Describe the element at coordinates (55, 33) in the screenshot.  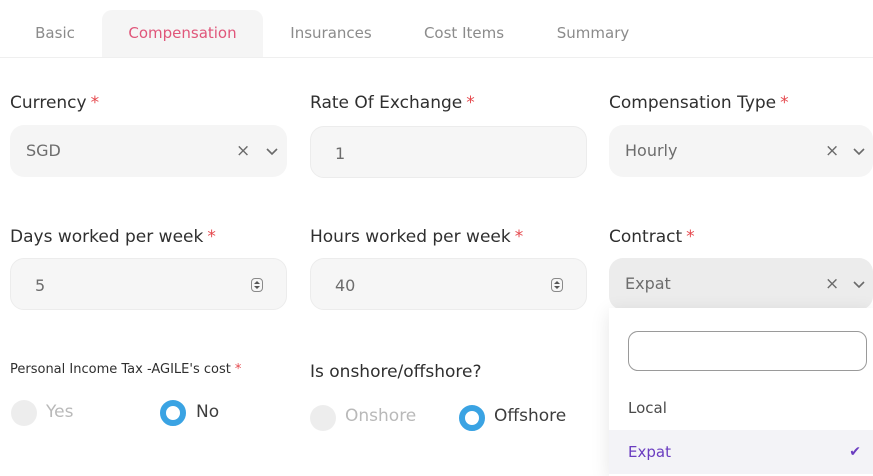
I see `tab-basic: Basic` at that location.